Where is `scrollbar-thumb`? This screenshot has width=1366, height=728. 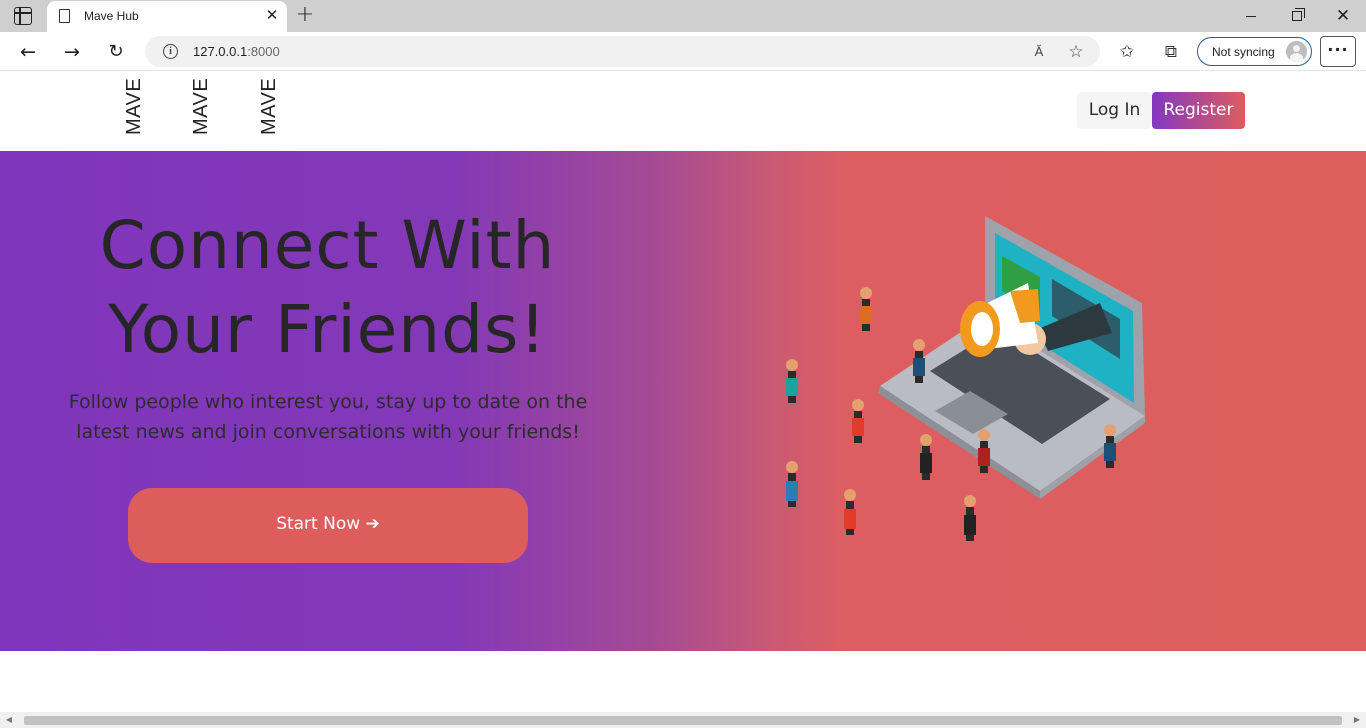
scrollbar-thumb is located at coordinates (683, 720).